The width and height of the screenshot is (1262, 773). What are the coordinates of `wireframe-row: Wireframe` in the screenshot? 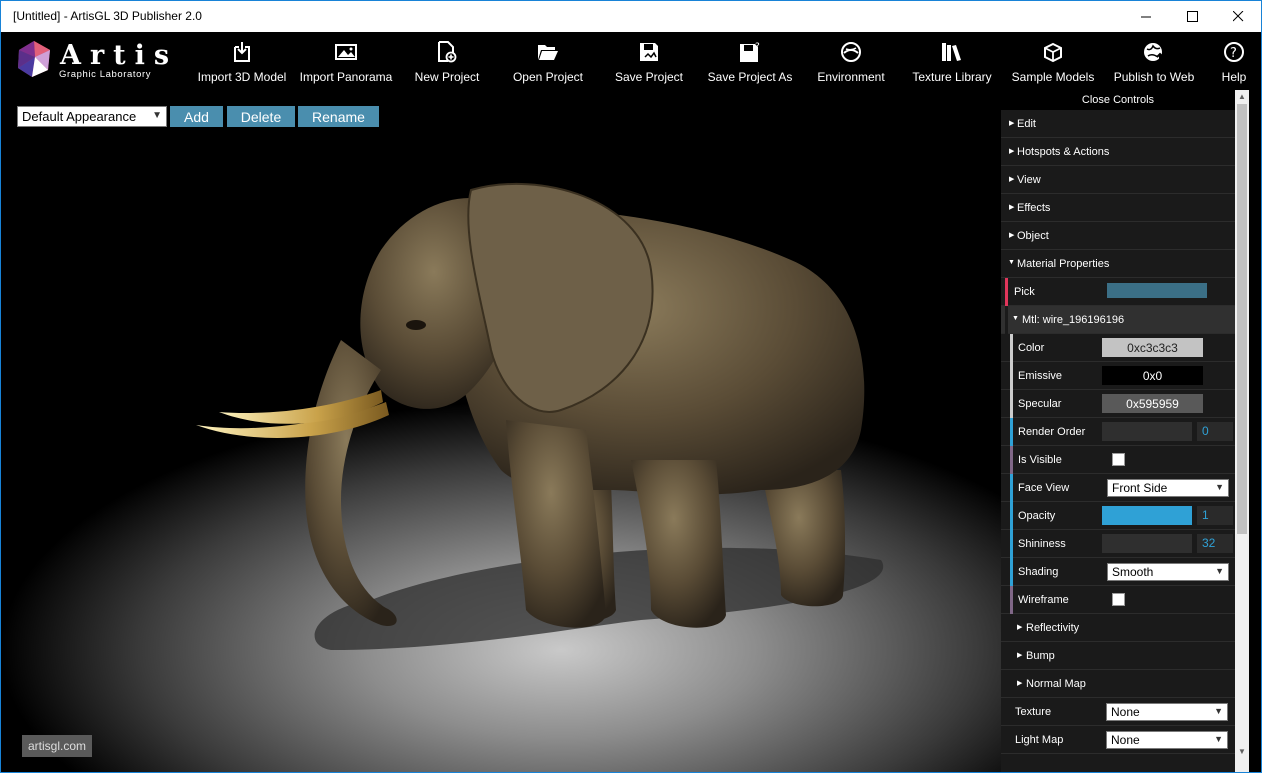 It's located at (1118, 600).